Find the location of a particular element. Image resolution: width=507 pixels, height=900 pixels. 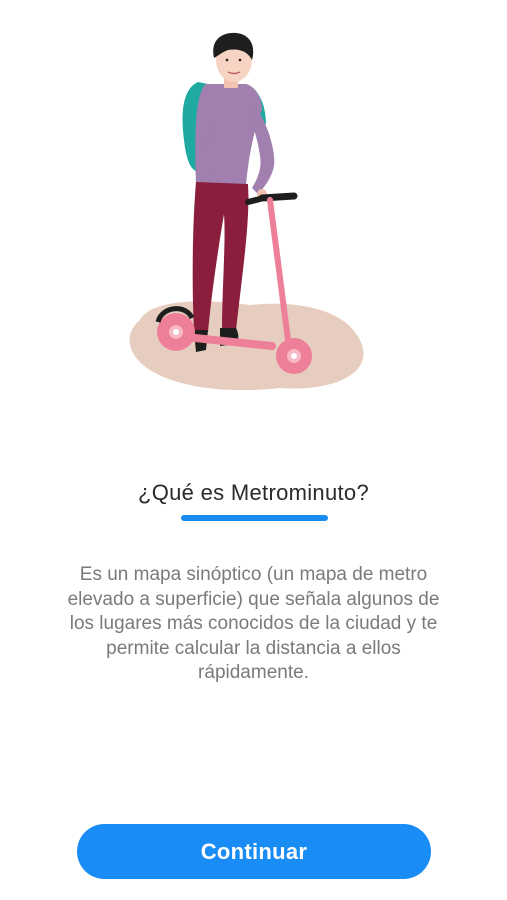

continue-button: Continuar is located at coordinates (254, 851).